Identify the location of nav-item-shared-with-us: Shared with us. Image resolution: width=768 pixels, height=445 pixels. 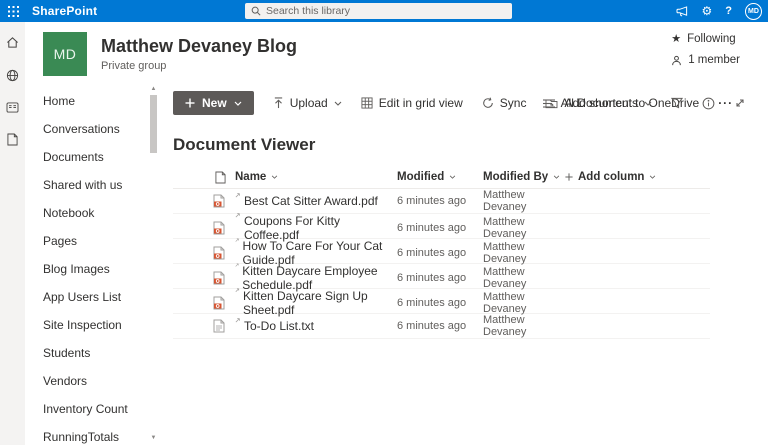
(92, 185).